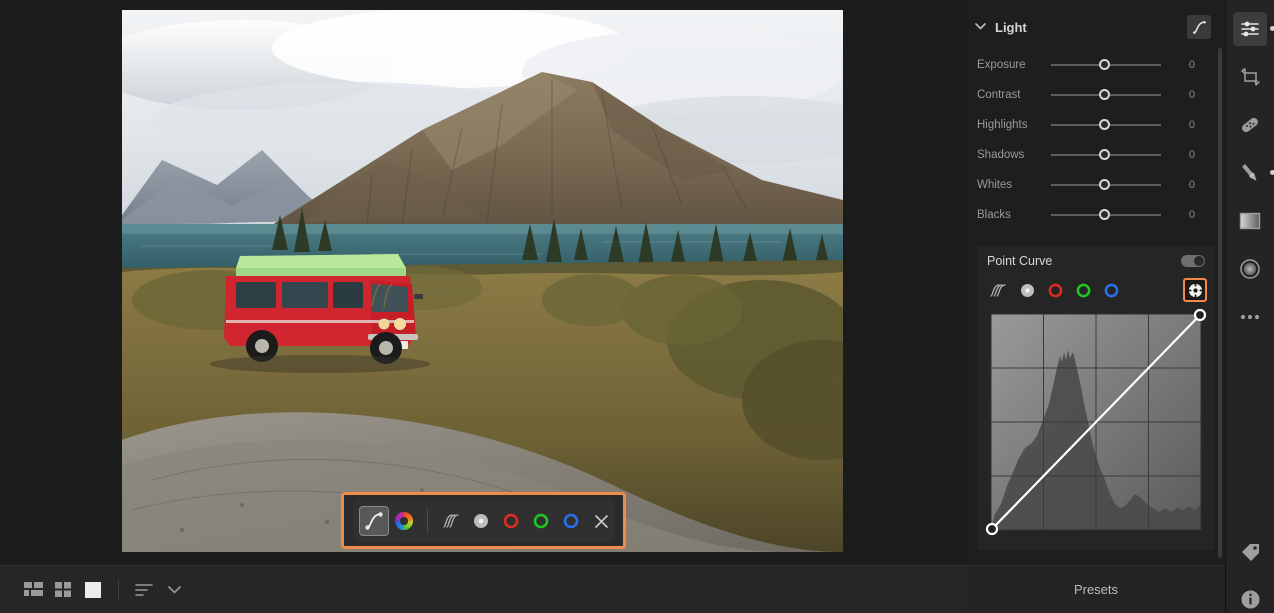 The height and width of the screenshot is (613, 1274). What do you see at coordinates (63, 590) in the screenshot?
I see `square-grid-view-icon` at bounding box center [63, 590].